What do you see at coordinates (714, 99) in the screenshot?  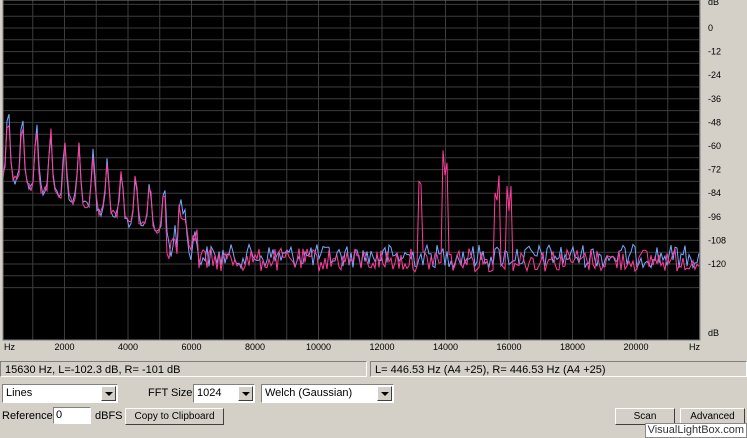 I see `db-tick-label: -36` at bounding box center [714, 99].